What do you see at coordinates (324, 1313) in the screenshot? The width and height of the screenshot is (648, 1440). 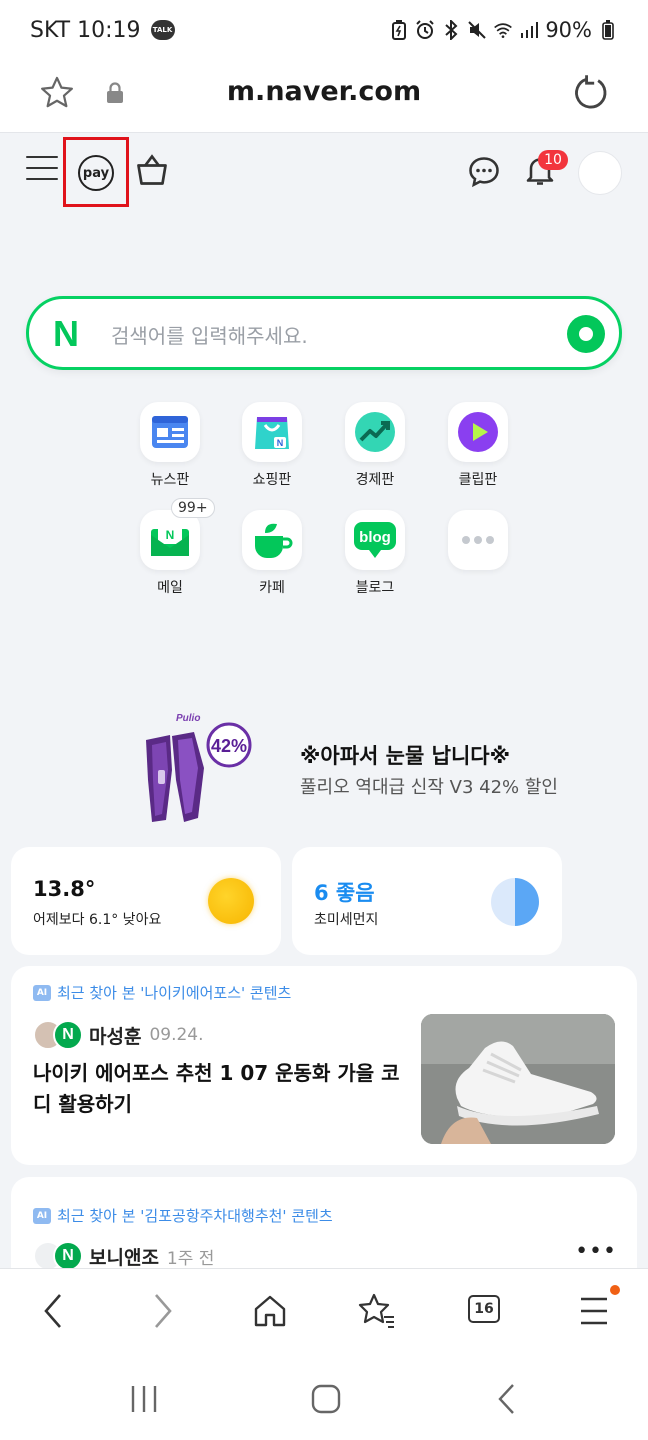 I see `browser-bottom-nav: 16` at bounding box center [324, 1313].